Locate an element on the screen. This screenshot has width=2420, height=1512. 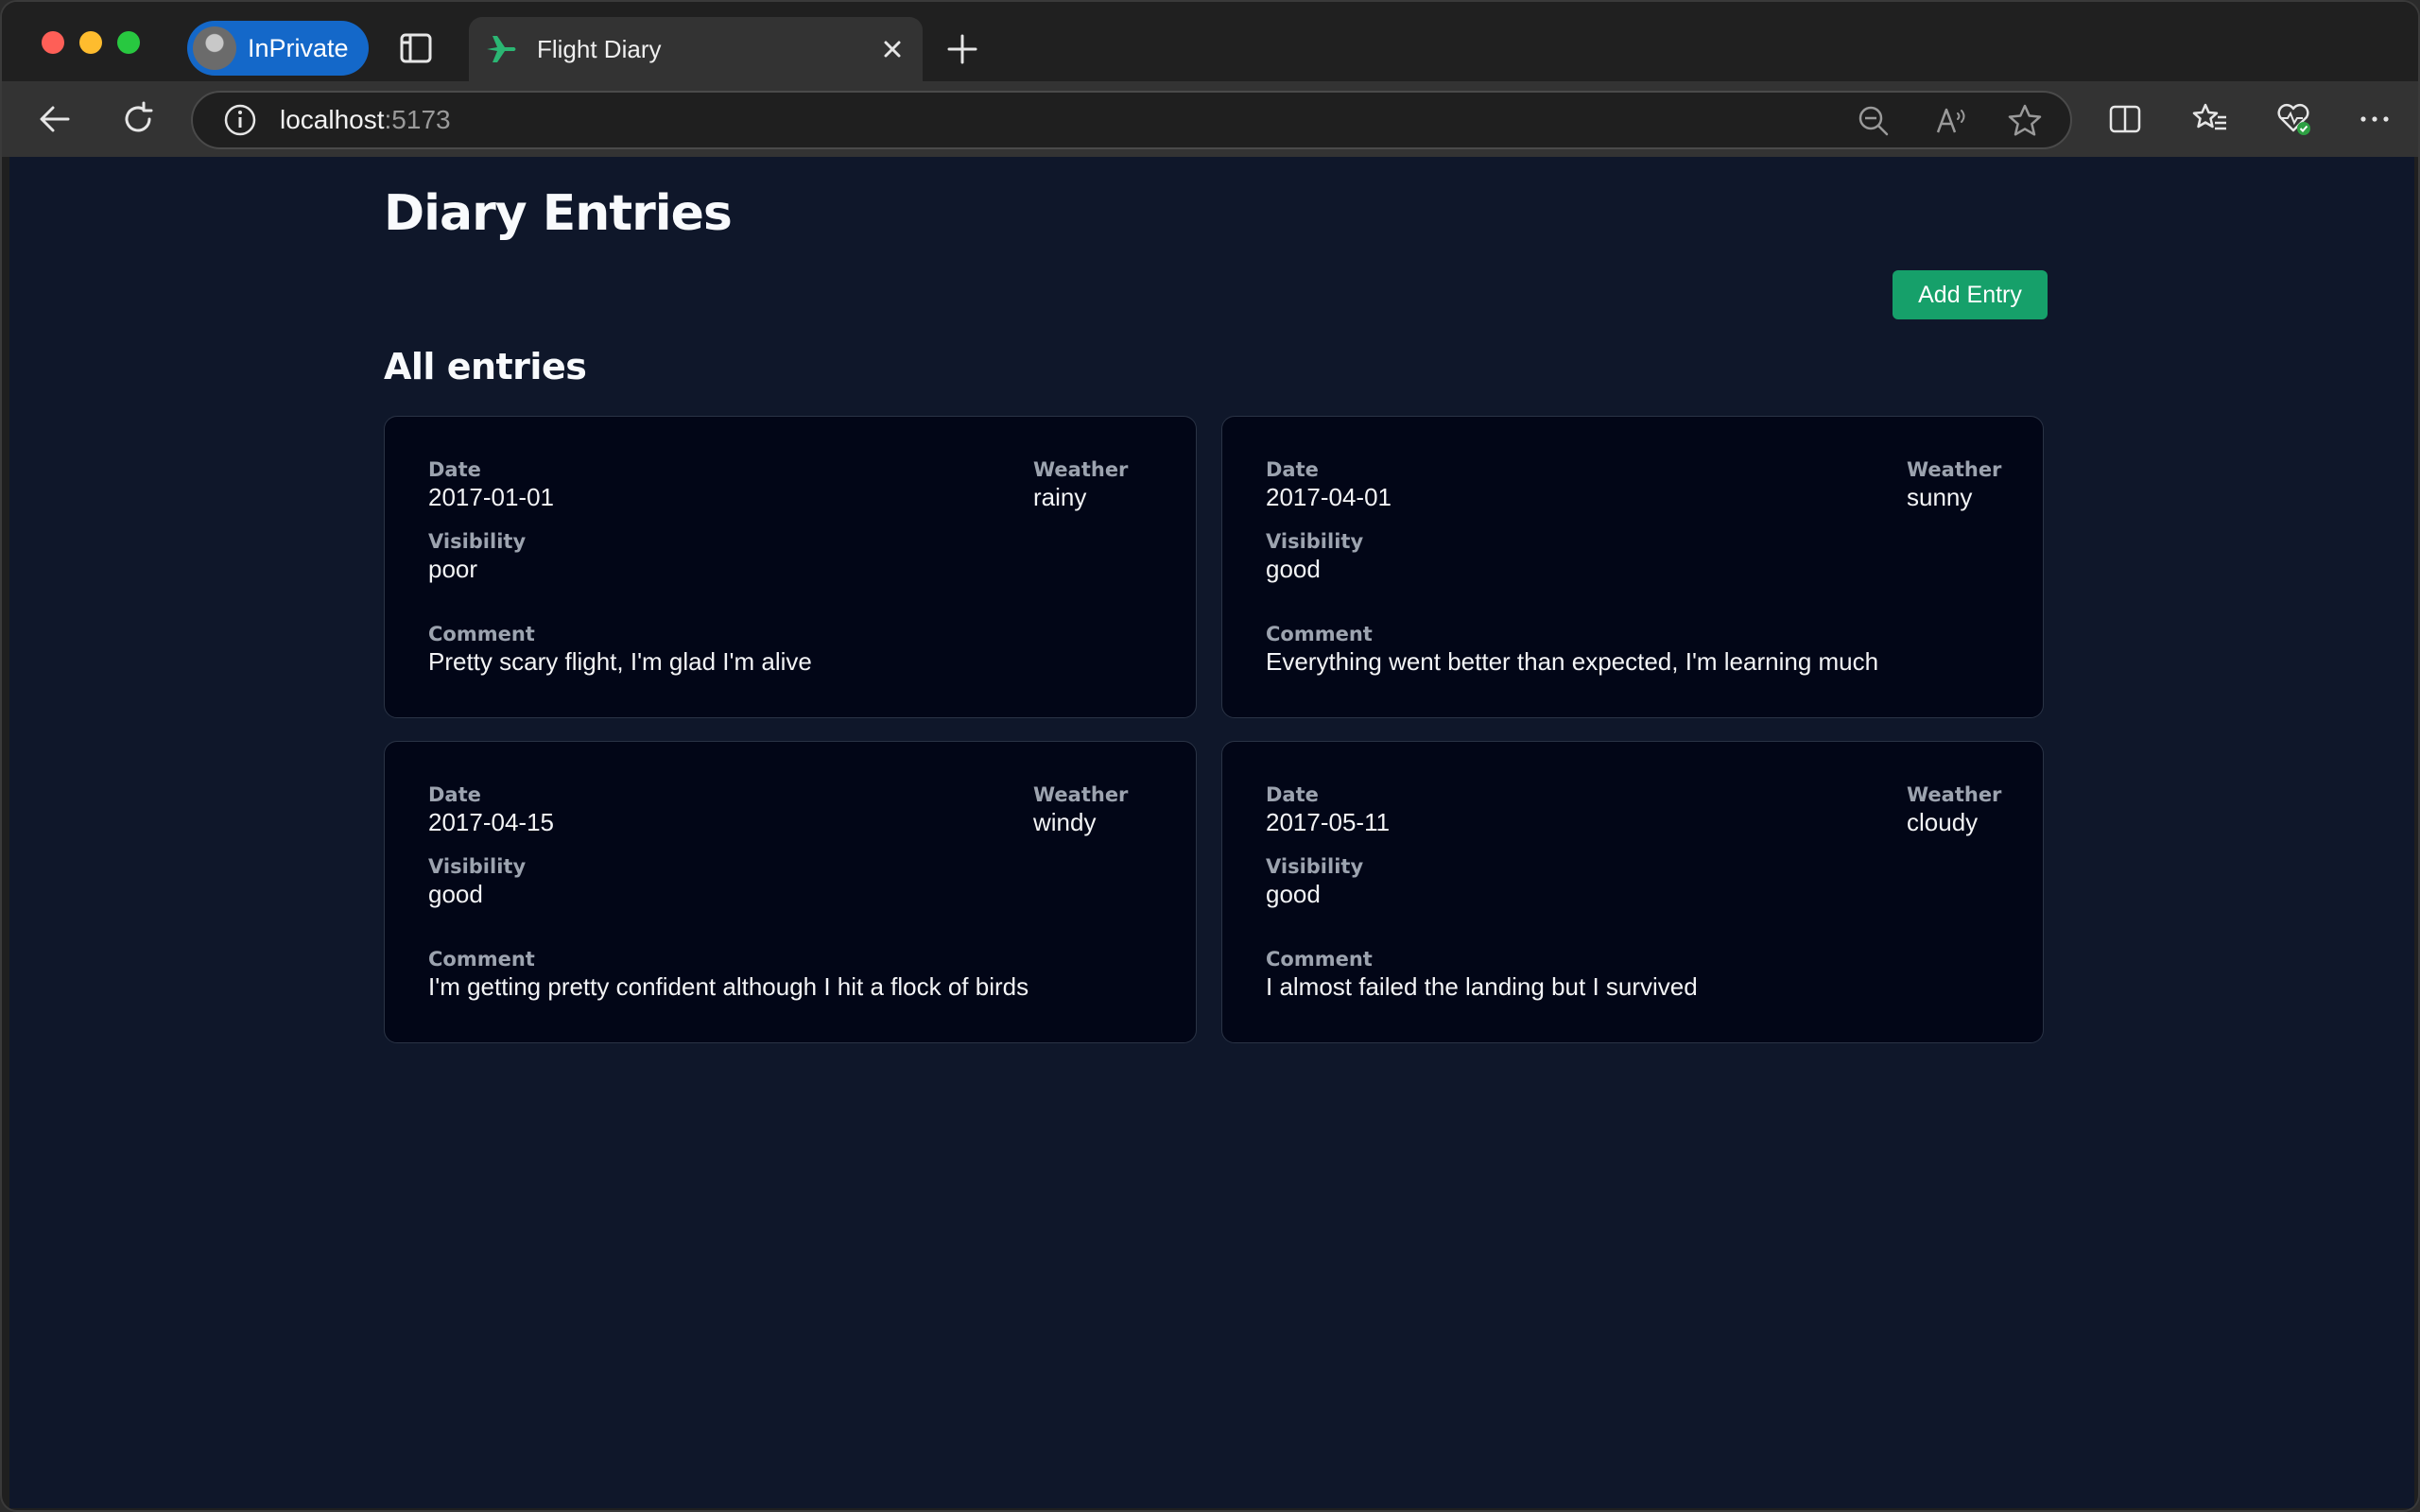
date-field: Date 2017-05-11 is located at coordinates (1328, 810).